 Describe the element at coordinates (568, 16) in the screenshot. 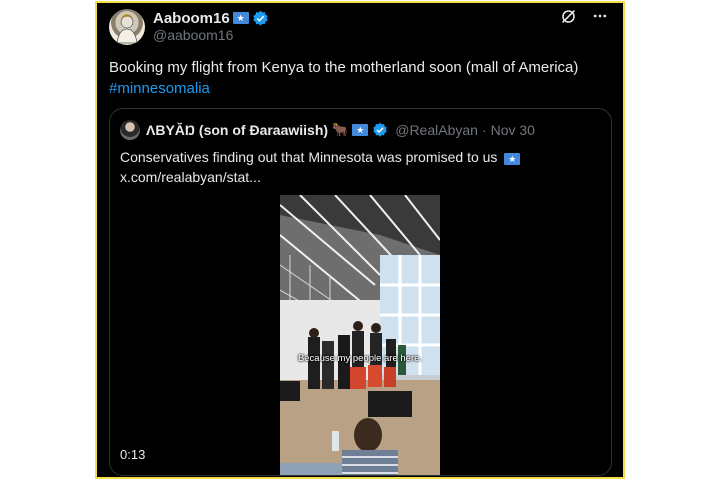

I see `grok-icon` at that location.